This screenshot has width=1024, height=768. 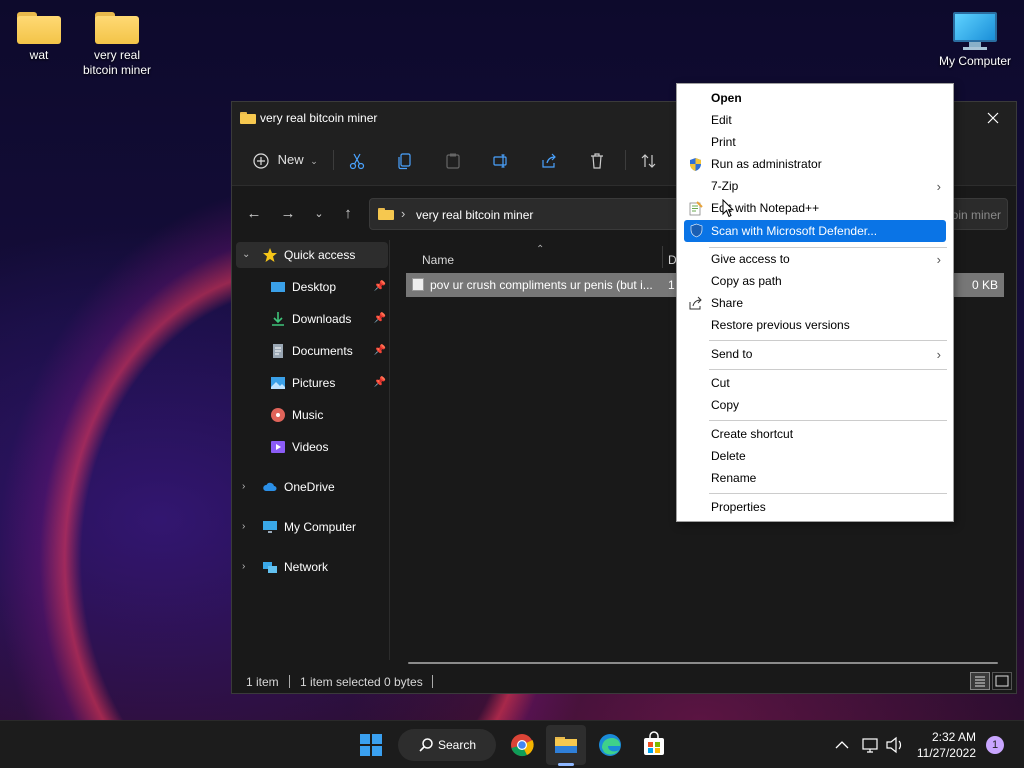 I want to click on menu-item-give-access: Give access to ›, so click(x=815, y=259).